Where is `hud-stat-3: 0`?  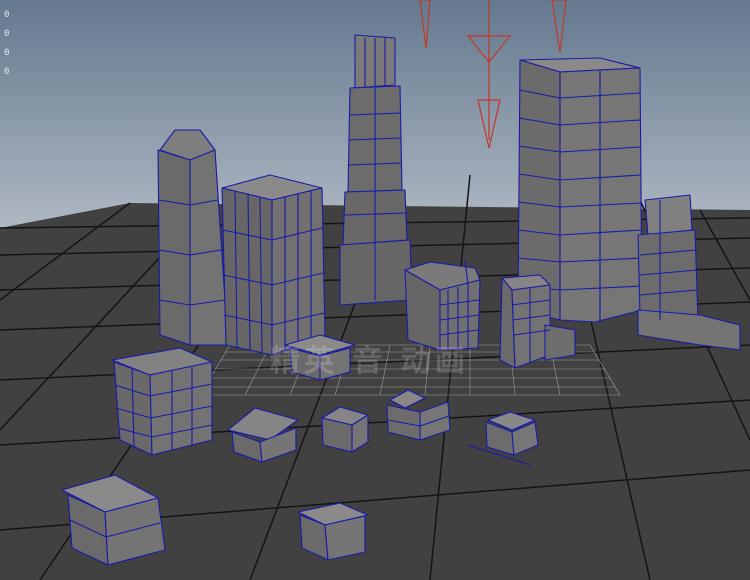 hud-stat-3: 0 is located at coordinates (7, 53).